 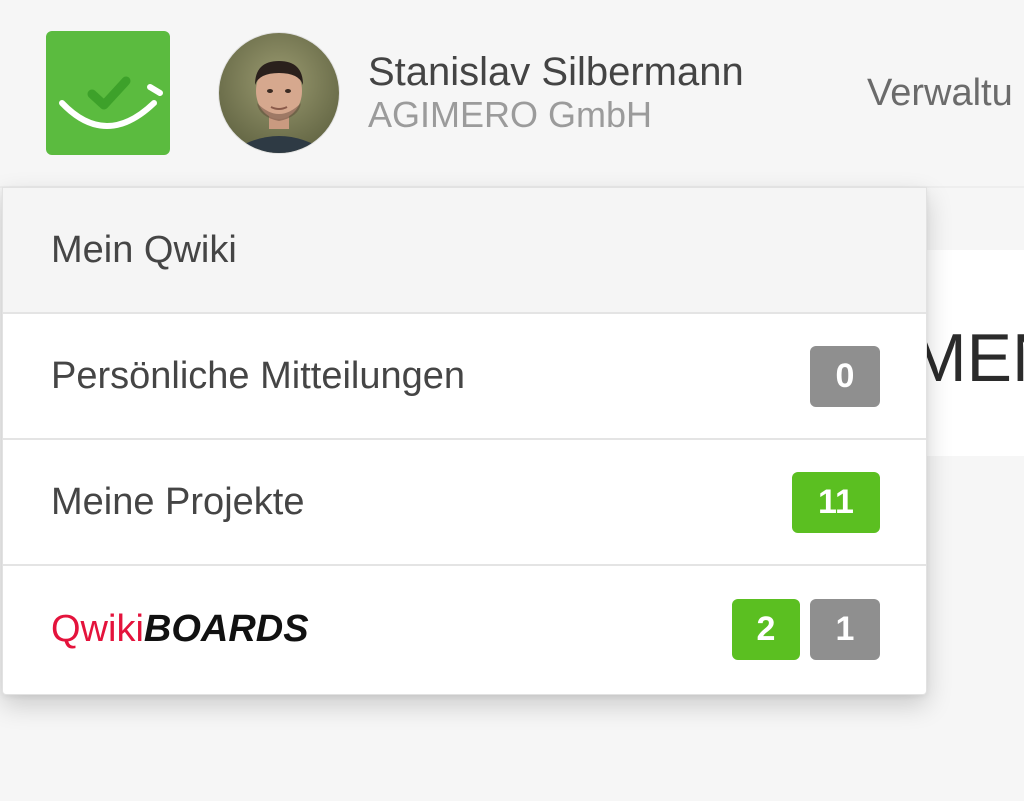 What do you see at coordinates (967, 358) in the screenshot?
I see `content-heading: MEN` at bounding box center [967, 358].